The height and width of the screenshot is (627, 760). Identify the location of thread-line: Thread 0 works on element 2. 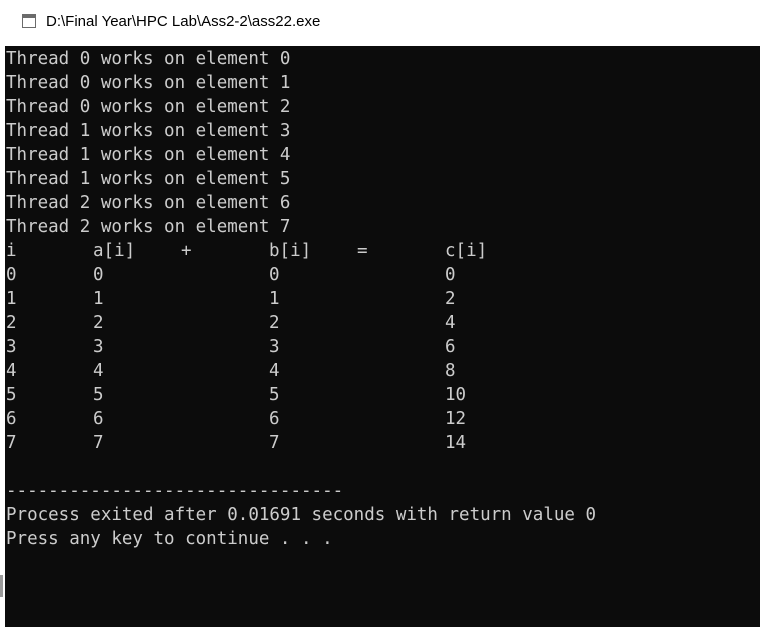
(148, 107).